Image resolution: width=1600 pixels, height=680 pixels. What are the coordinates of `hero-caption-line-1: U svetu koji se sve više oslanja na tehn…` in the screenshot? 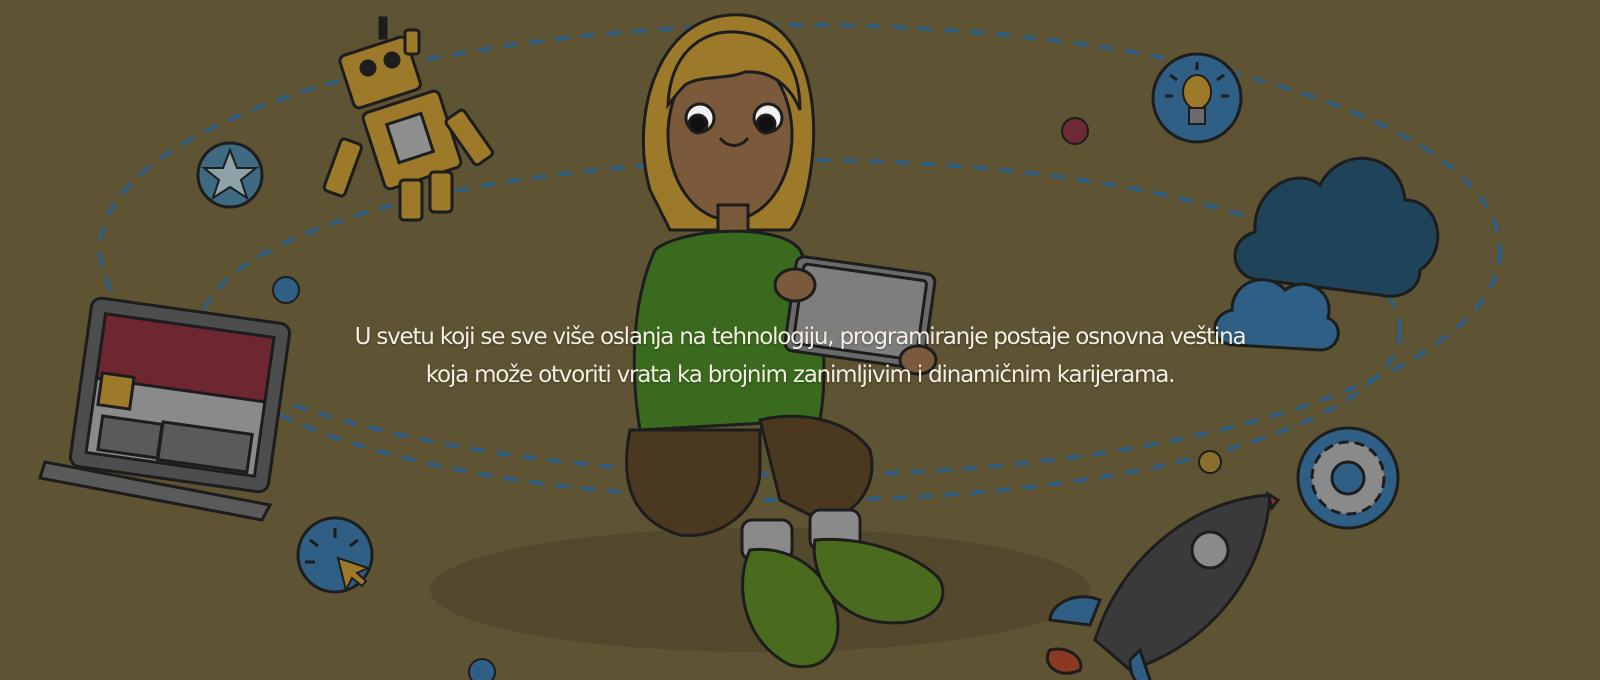 It's located at (800, 337).